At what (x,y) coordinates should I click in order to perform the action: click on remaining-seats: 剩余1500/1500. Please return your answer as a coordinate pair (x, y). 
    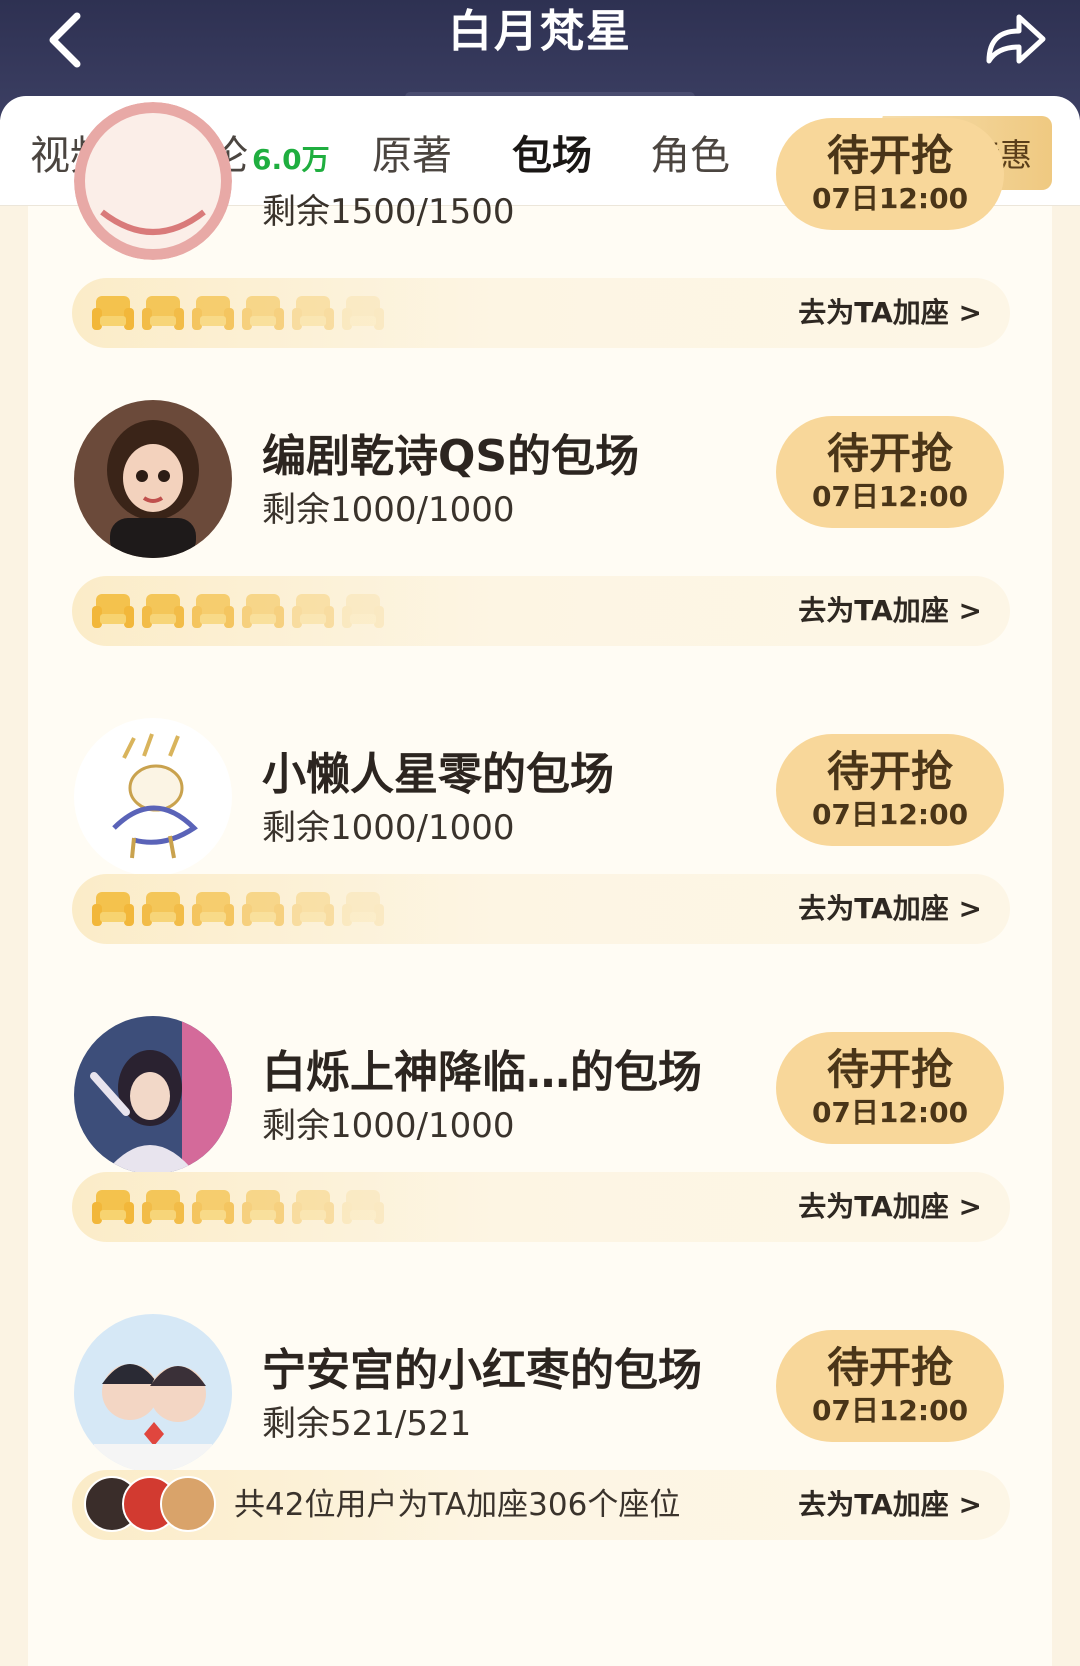
    Looking at the image, I should click on (388, 212).